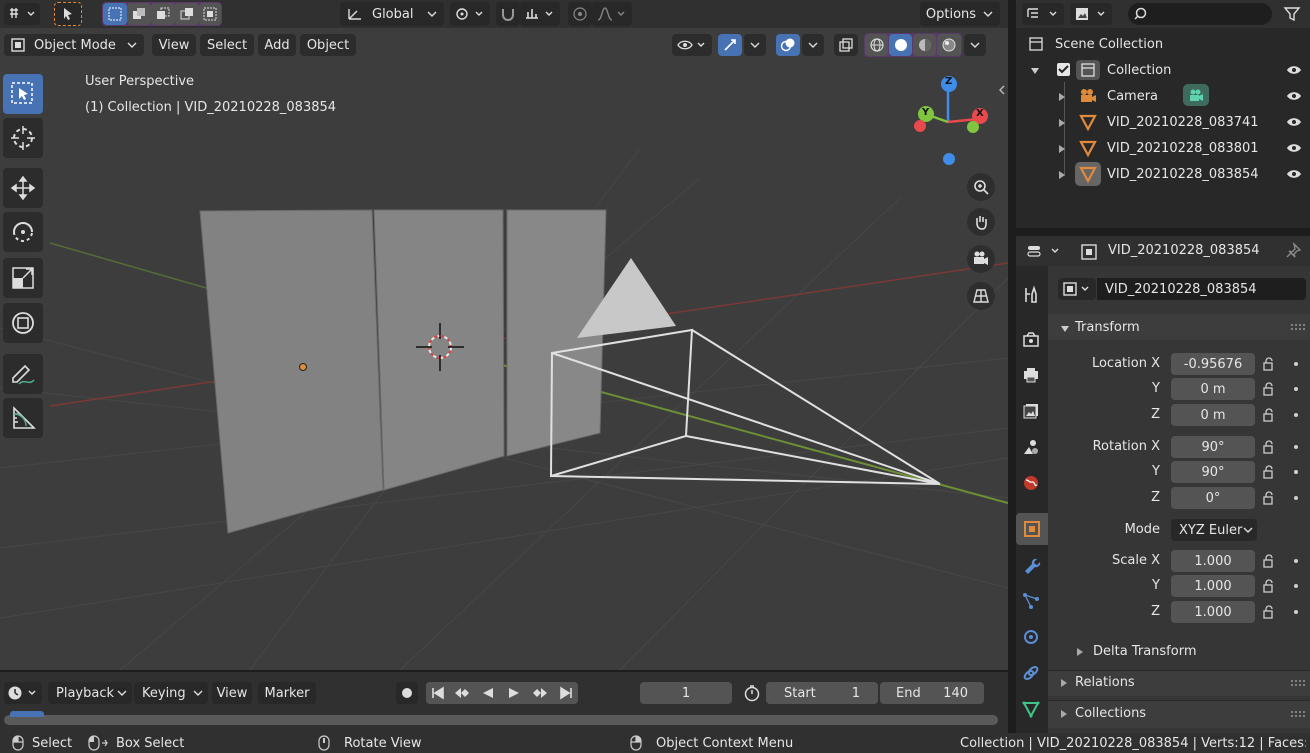 The width and height of the screenshot is (1310, 753). Describe the element at coordinates (1109, 44) in the screenshot. I see `scene-collection-label: Scene Collection` at that location.